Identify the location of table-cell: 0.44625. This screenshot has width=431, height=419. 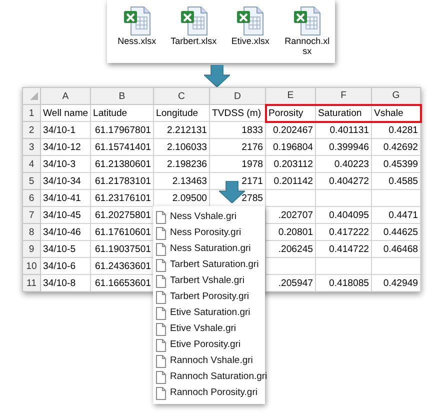
(400, 232).